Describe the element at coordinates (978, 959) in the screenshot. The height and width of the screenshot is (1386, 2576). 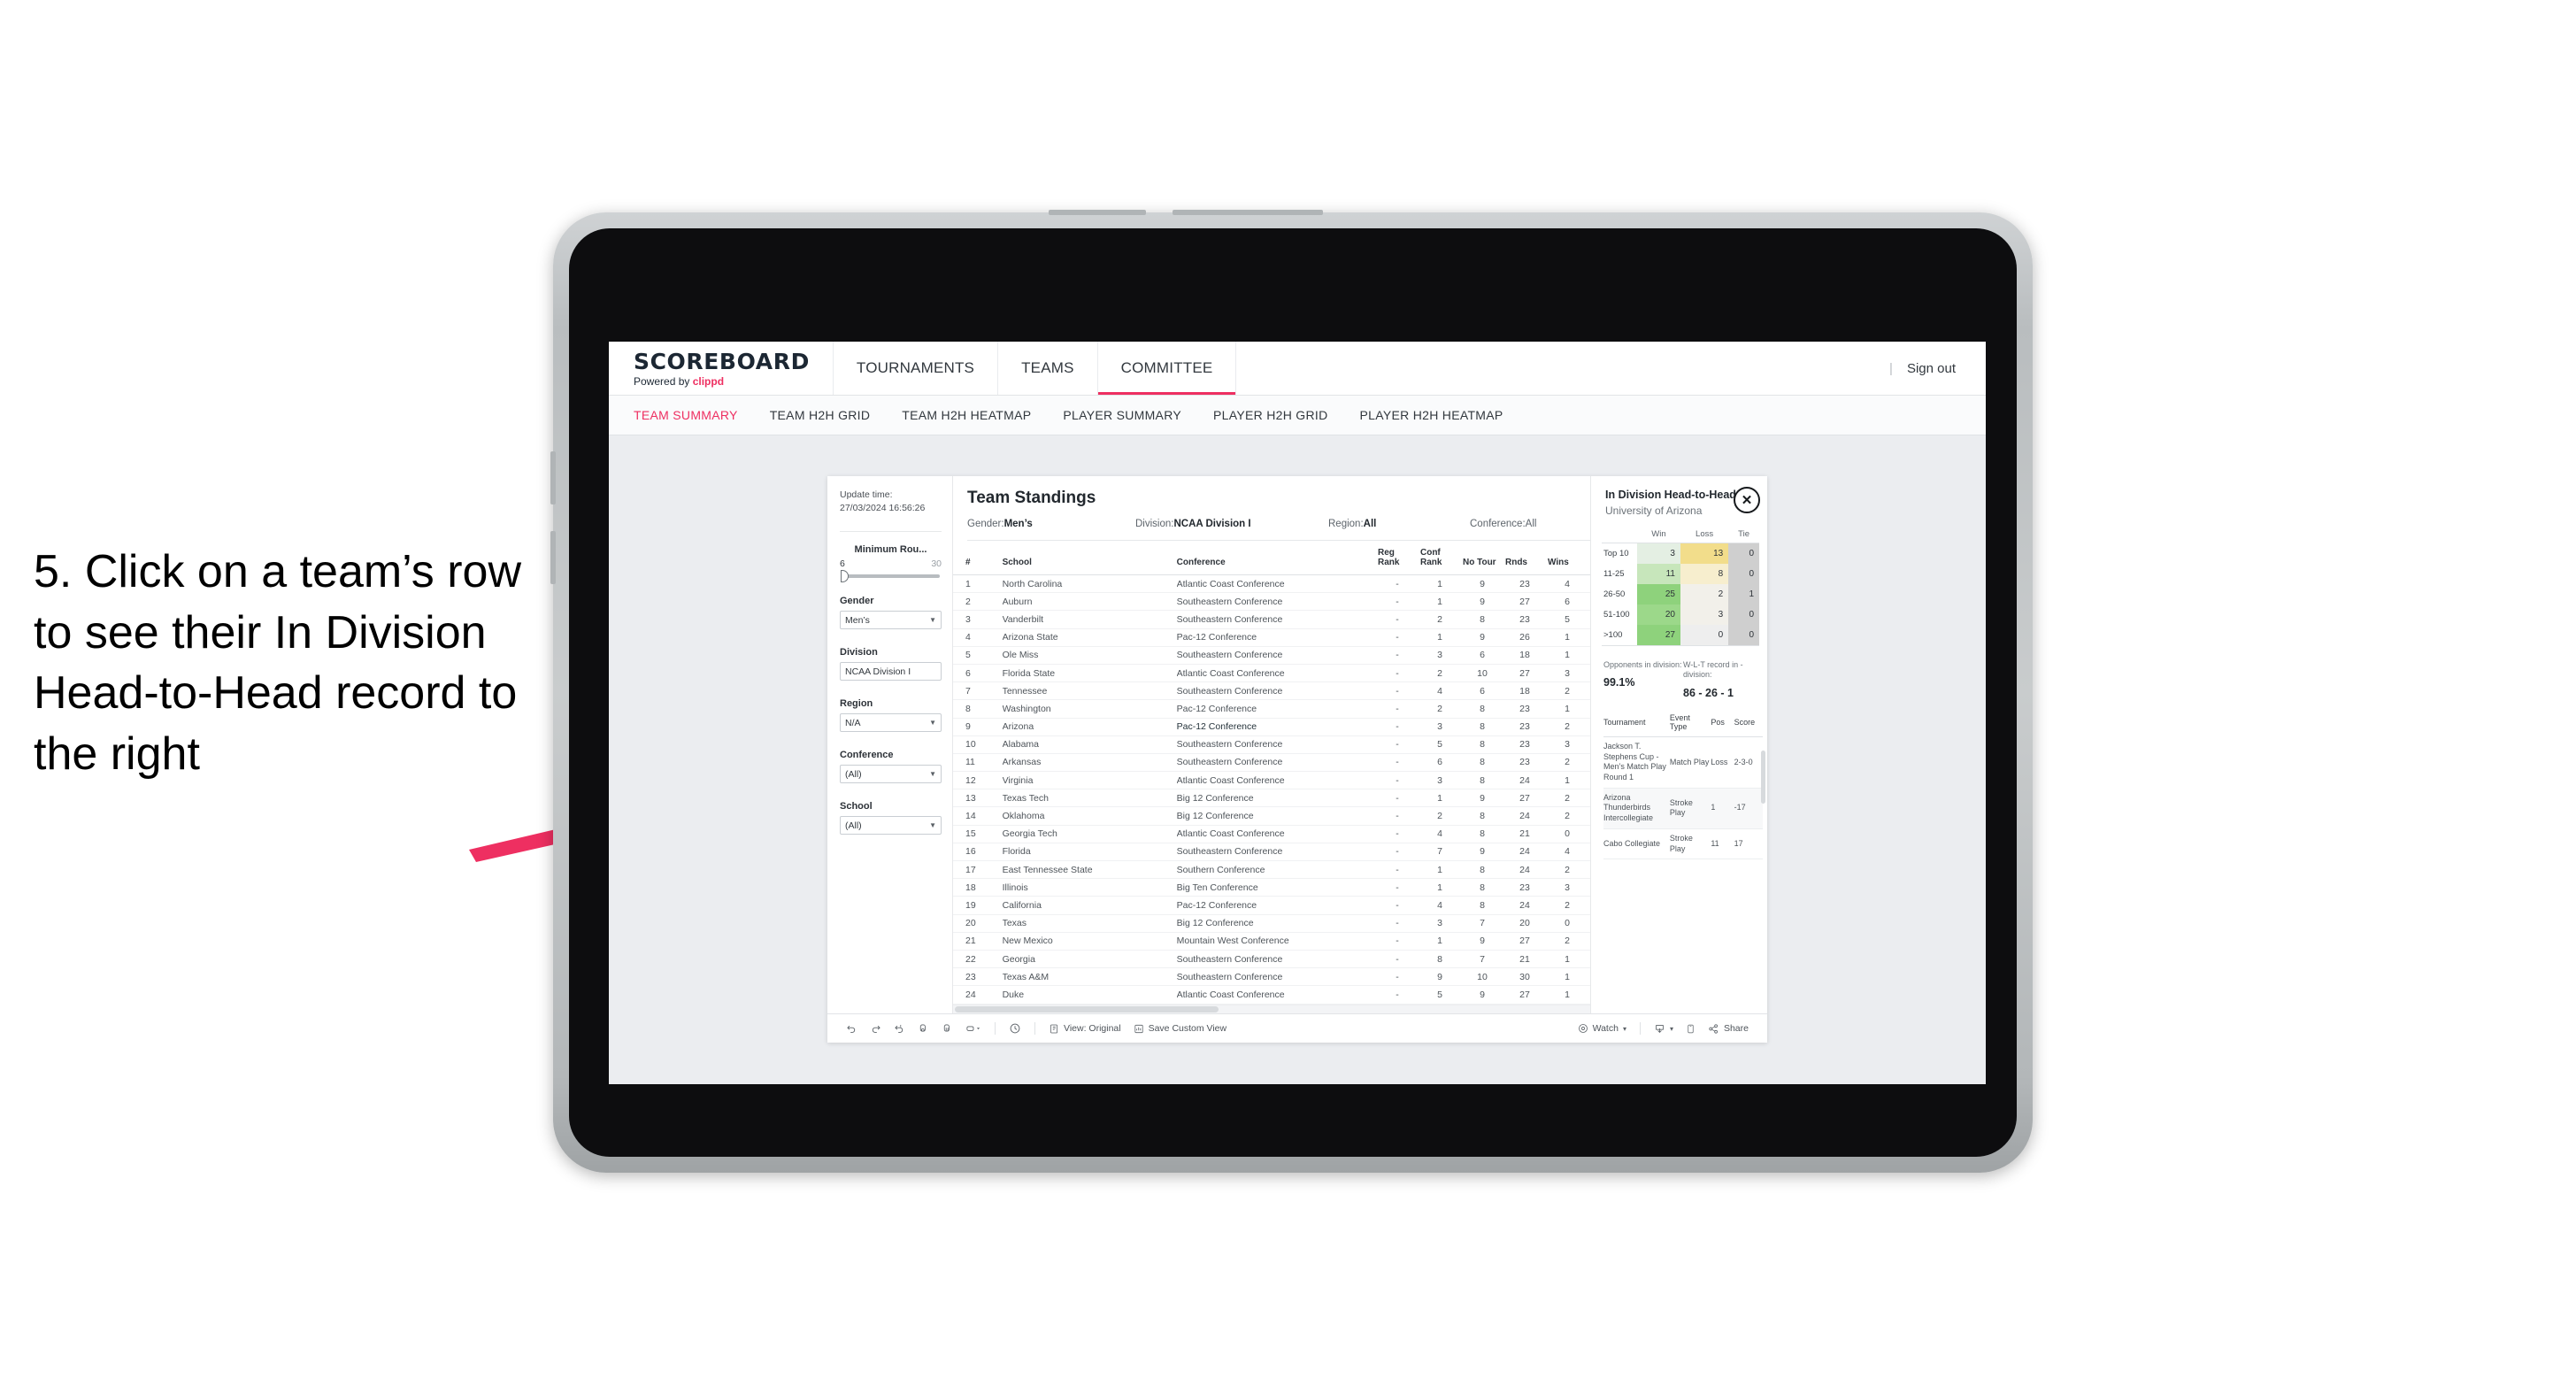
I see `rank-cell: 22` at that location.